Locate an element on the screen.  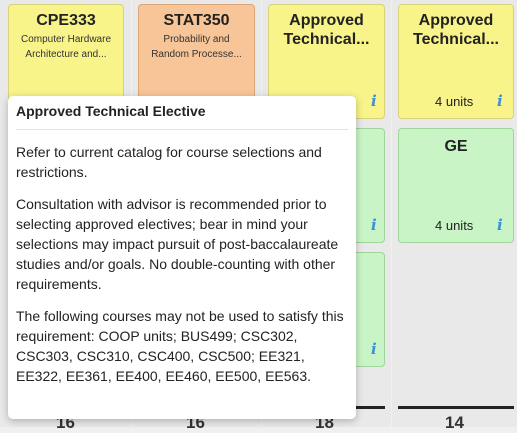
term-total-units: 14 is located at coordinates (454, 422).